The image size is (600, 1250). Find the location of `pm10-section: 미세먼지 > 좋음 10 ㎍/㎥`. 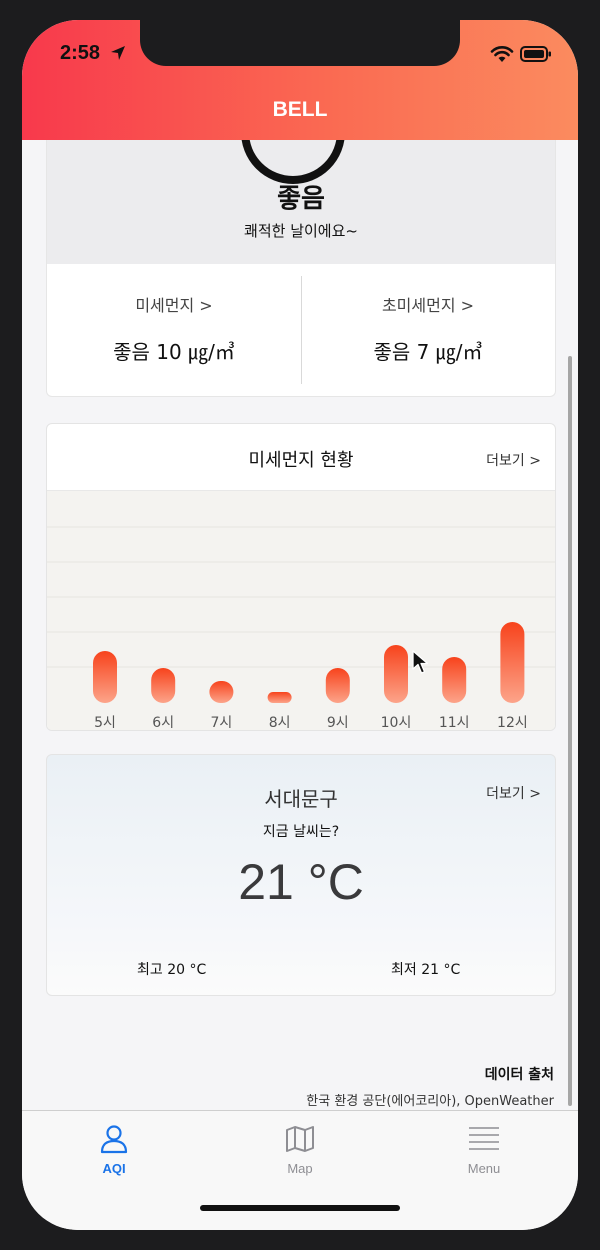

pm10-section: 미세먼지 > 좋음 10 ㎍/㎥ is located at coordinates (174, 330).